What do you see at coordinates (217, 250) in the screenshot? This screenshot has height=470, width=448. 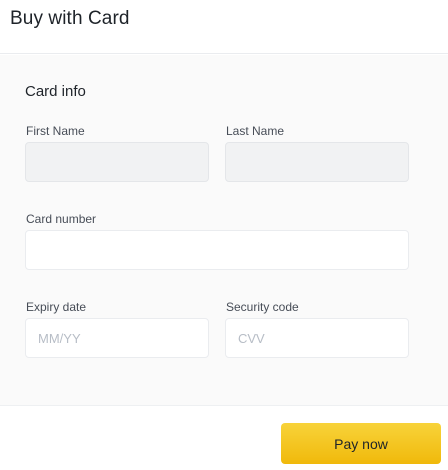 I see `card-number-field` at bounding box center [217, 250].